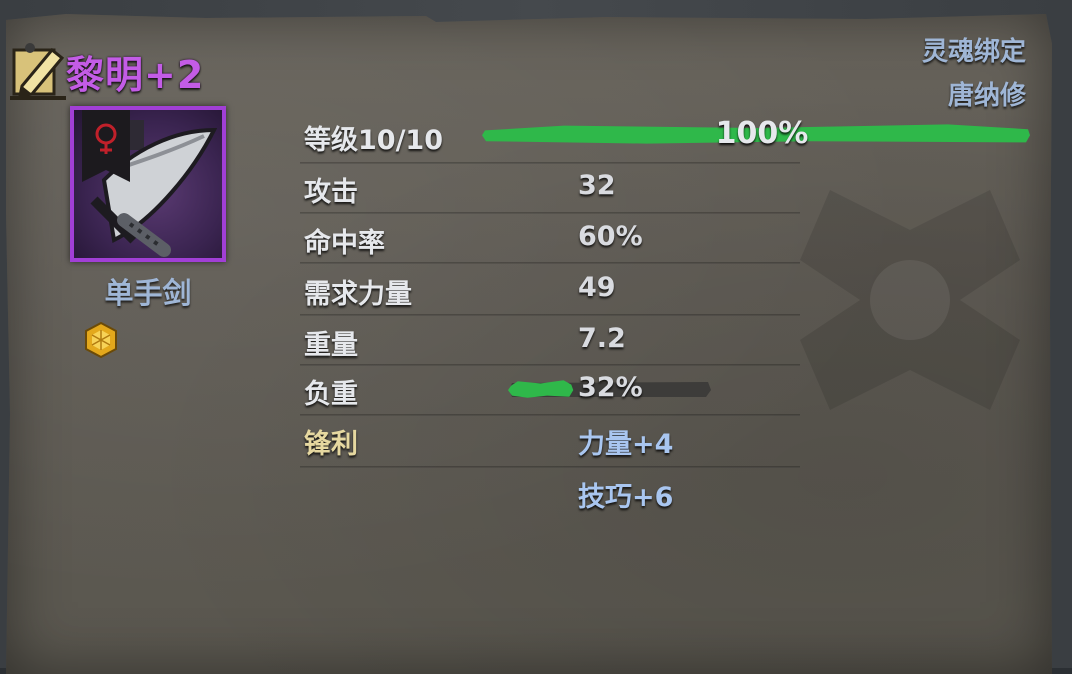  What do you see at coordinates (973, 52) in the screenshot?
I see `soulbound-label: 灵魂绑定` at bounding box center [973, 52].